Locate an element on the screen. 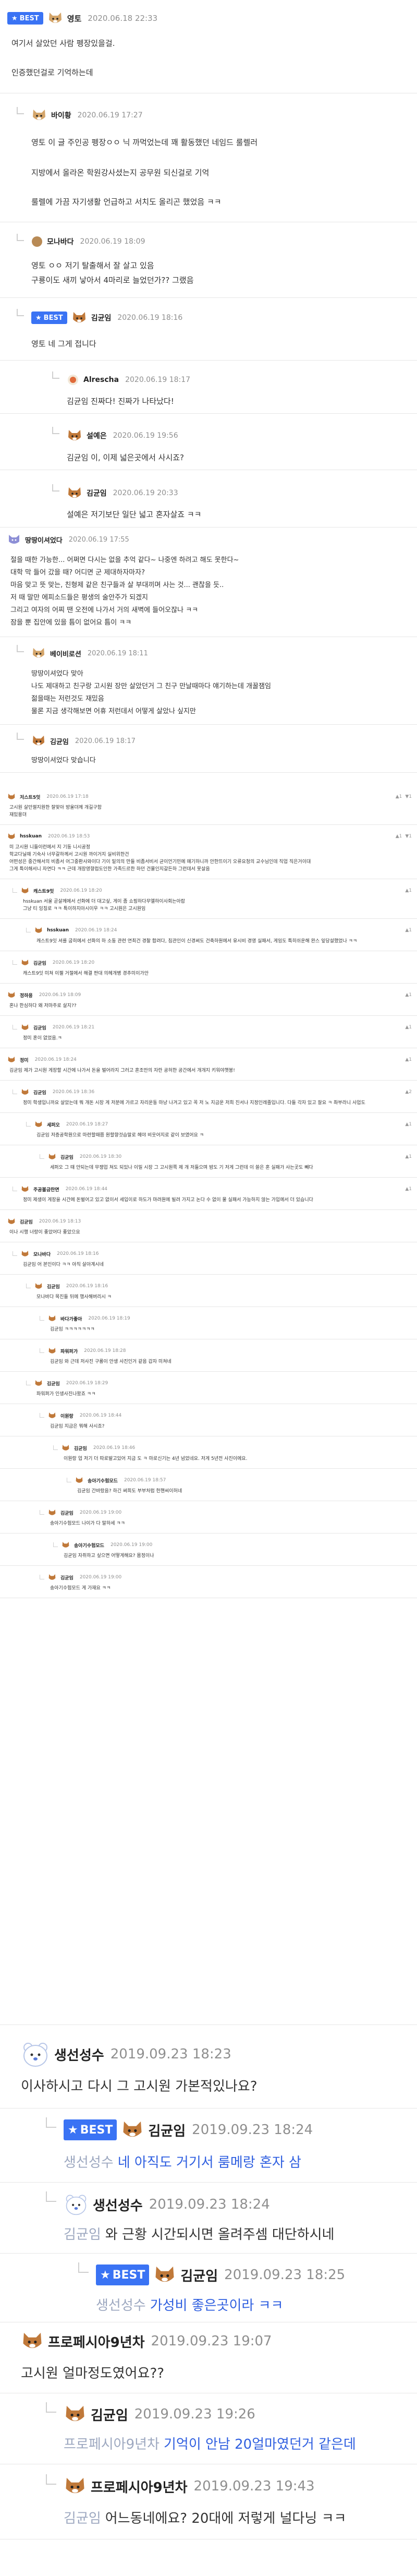  nickname: 이원랑 is located at coordinates (66, 1415).